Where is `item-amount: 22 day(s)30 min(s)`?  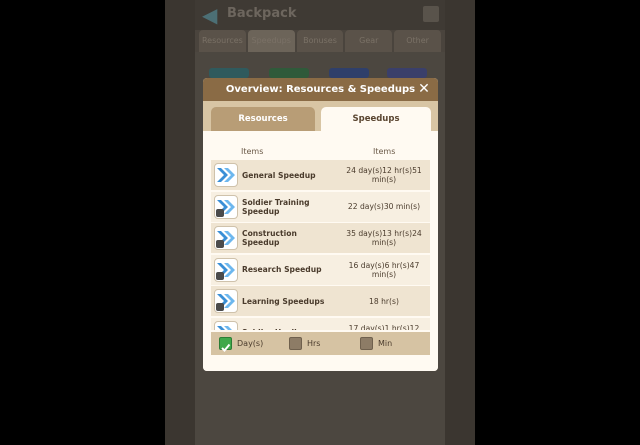
item-amount: 22 day(s)30 min(s) is located at coordinates (384, 206).